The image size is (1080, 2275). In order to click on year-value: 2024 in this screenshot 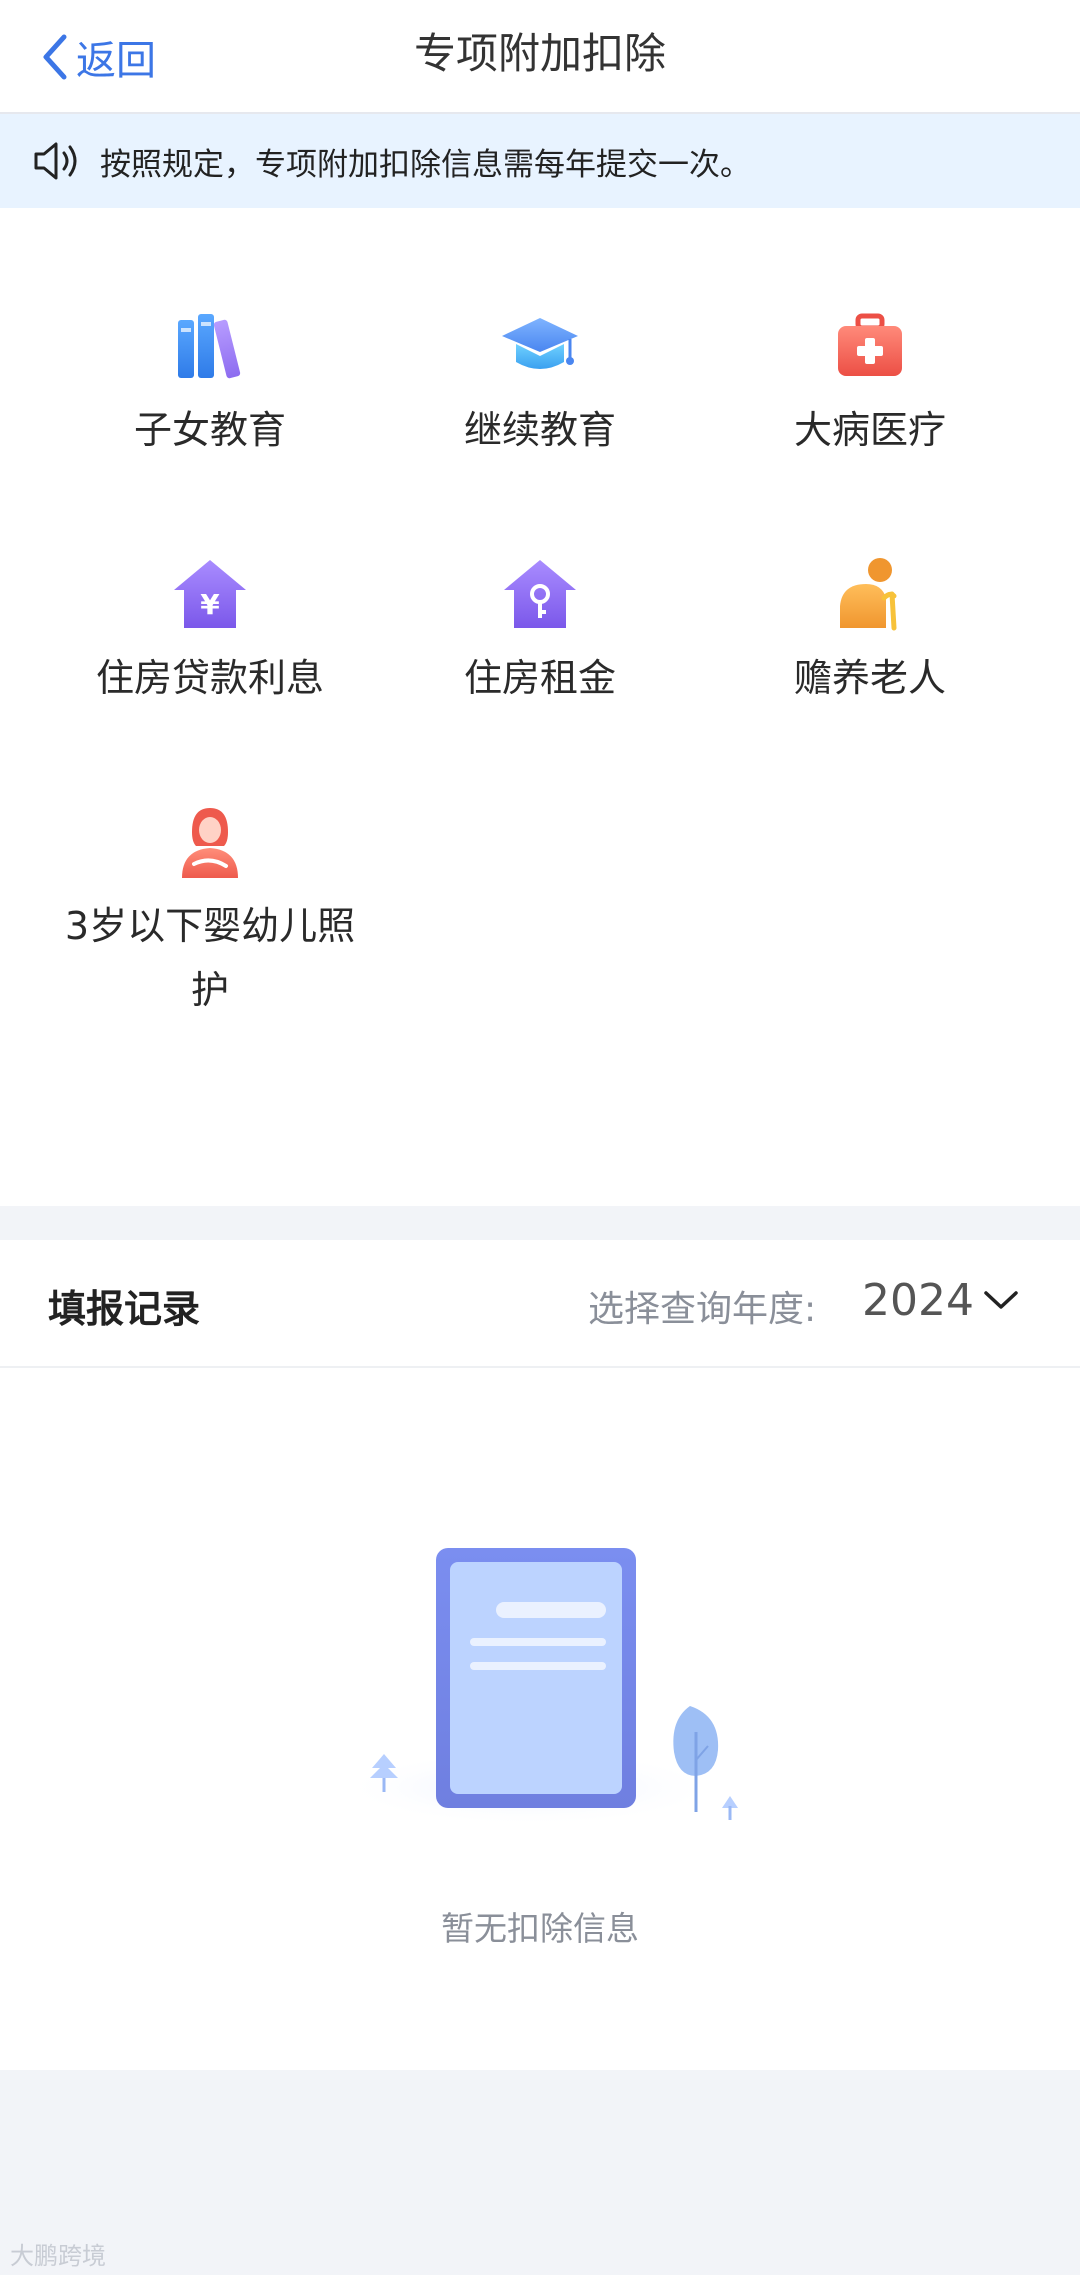, I will do `click(918, 1300)`.